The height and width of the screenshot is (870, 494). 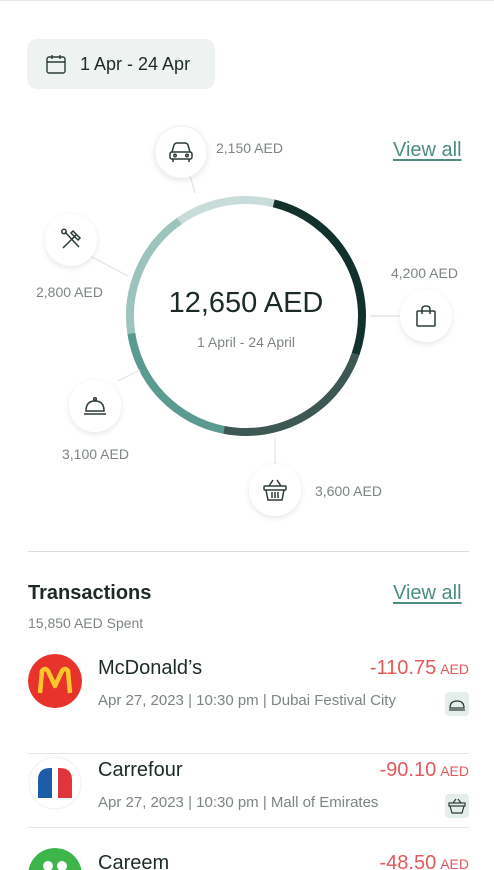 I want to click on transactions-spent-total: 15,850 AED Spent, so click(x=86, y=623).